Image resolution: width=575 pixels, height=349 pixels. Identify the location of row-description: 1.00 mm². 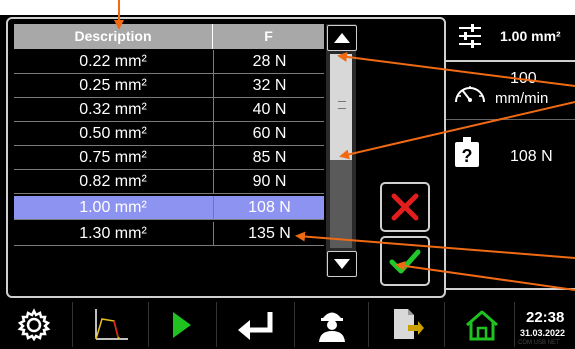
(113, 207).